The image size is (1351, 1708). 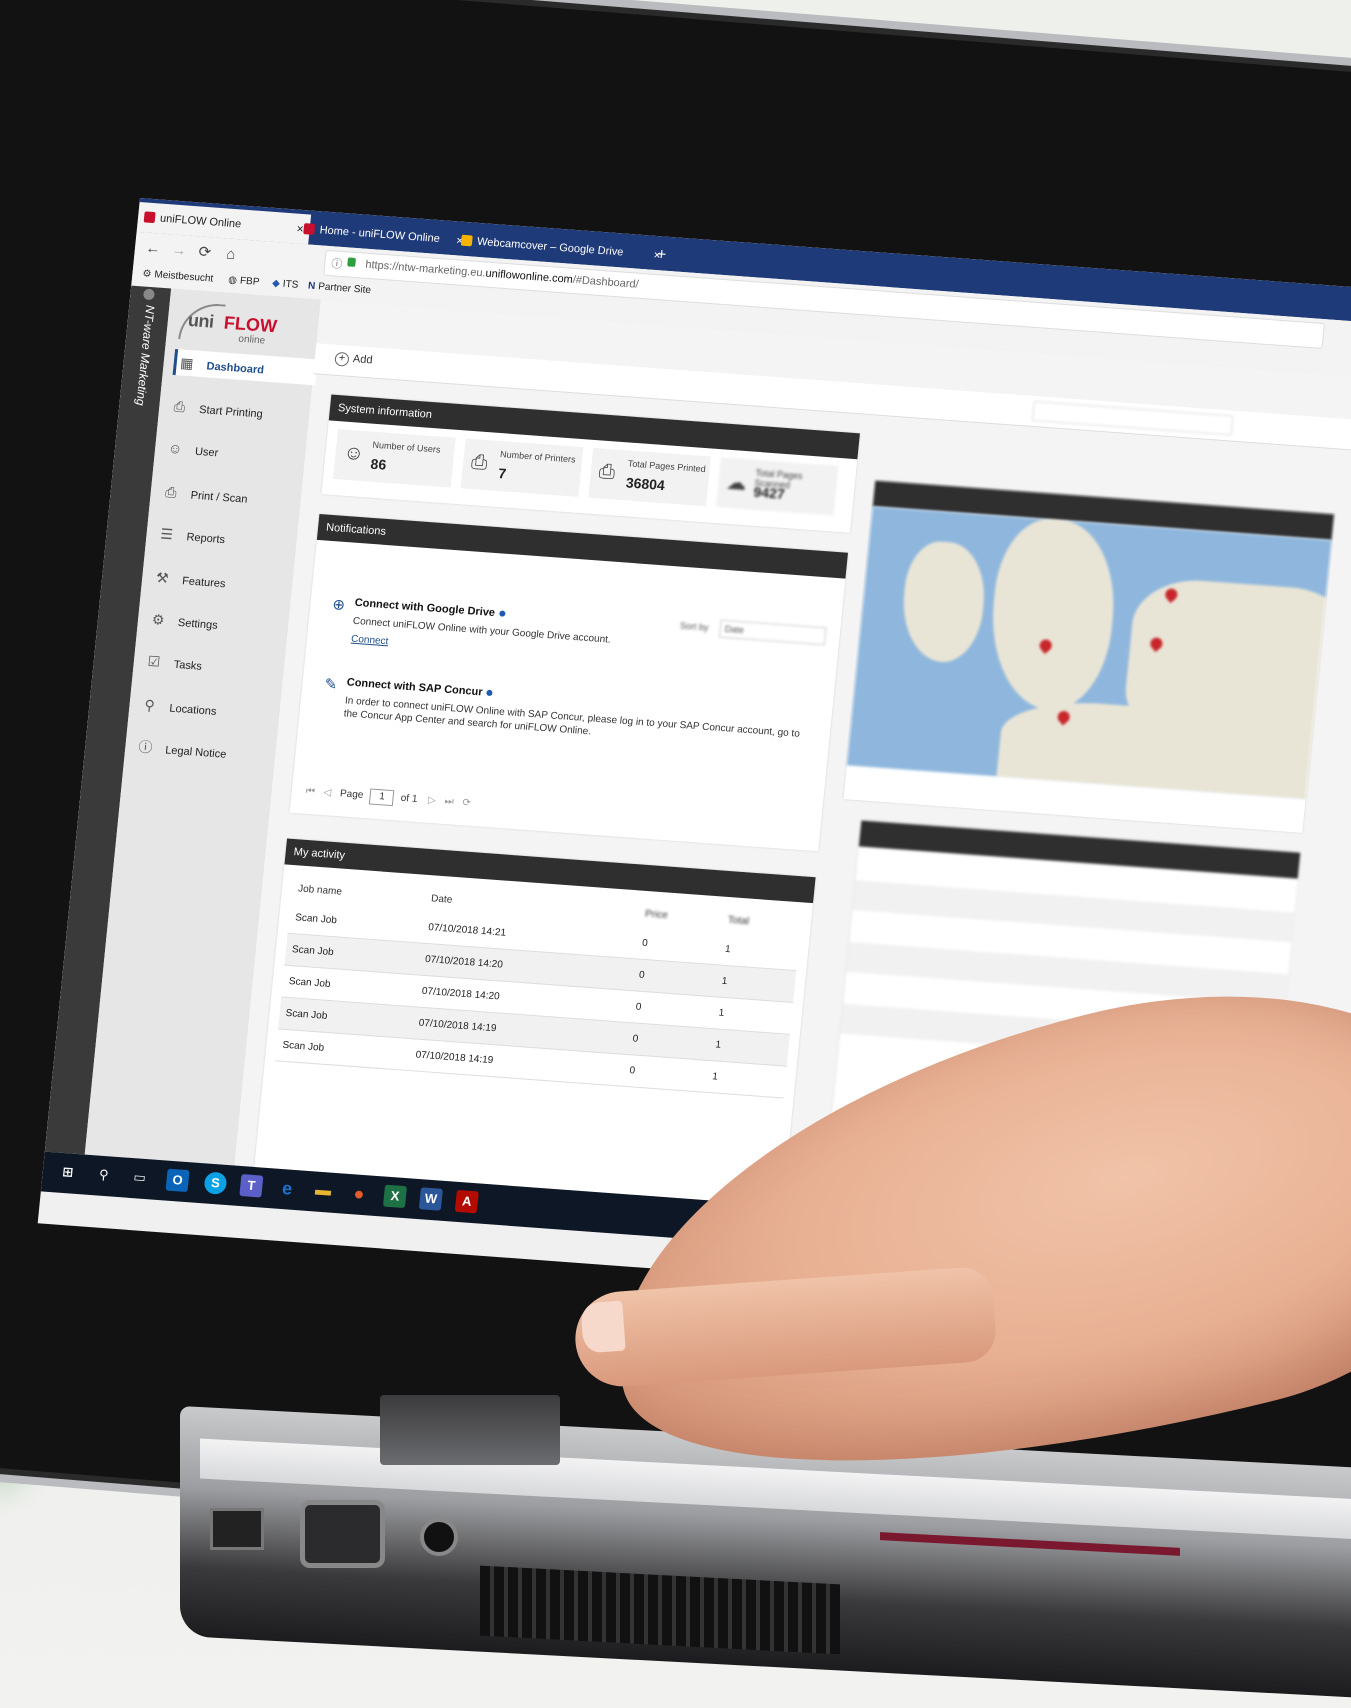 I want to click on partner-logo-icon: N, so click(x=311, y=286).